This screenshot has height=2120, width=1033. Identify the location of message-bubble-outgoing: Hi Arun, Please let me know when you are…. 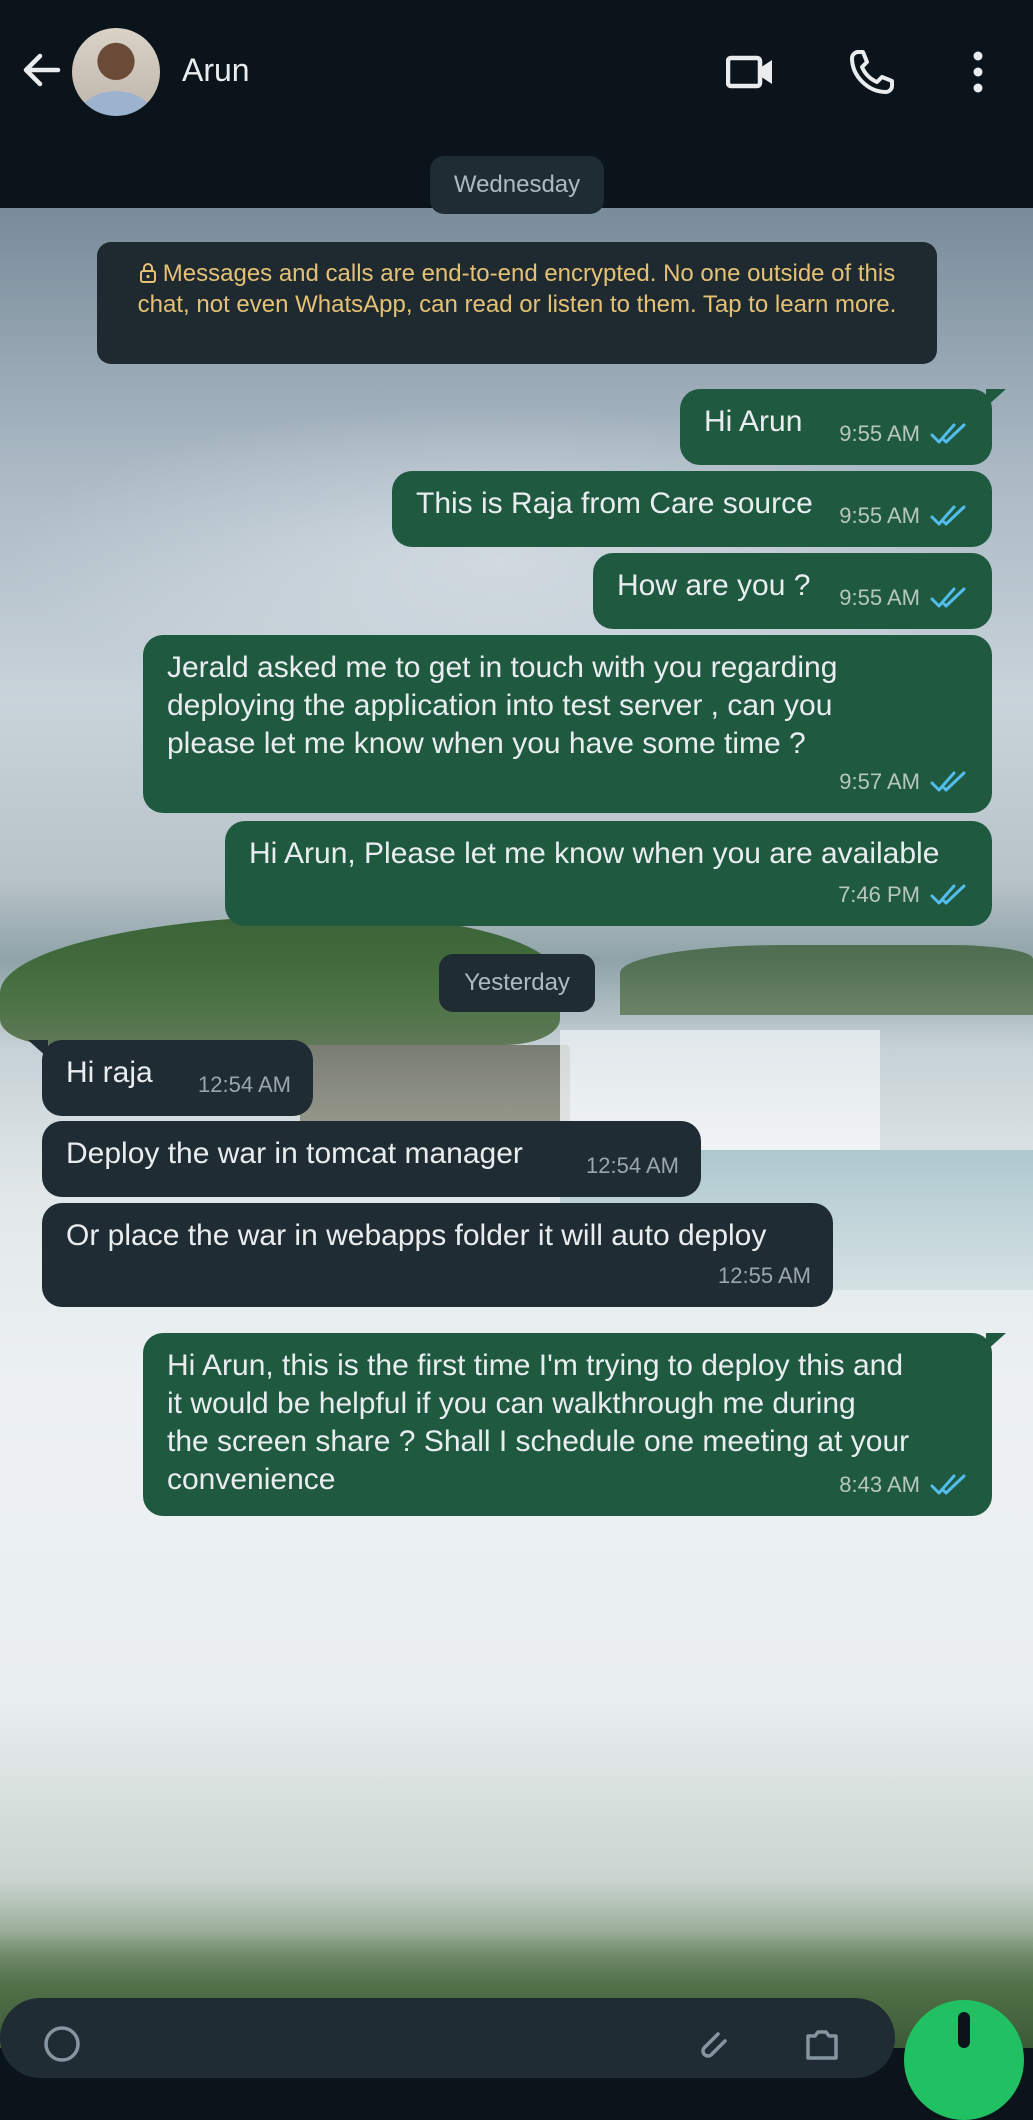
(608, 873).